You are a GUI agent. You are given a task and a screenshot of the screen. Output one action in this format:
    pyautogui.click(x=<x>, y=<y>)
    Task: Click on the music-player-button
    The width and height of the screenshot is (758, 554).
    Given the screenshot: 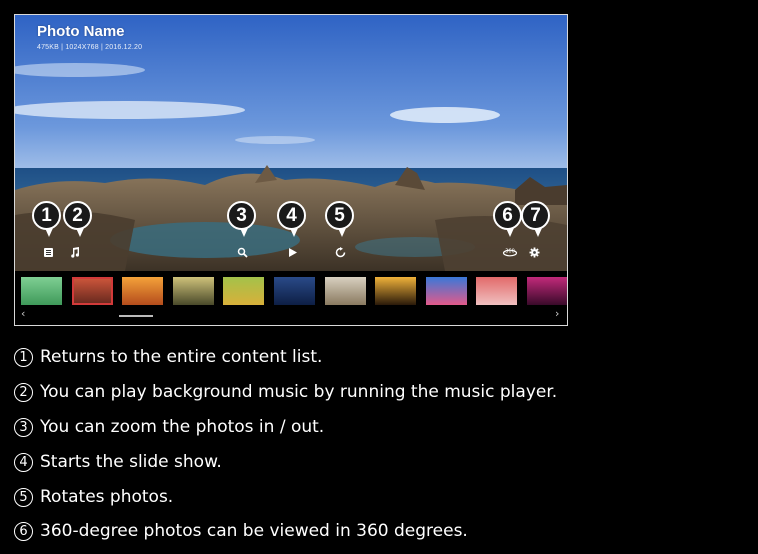 What is the action you would take?
    pyautogui.click(x=74, y=252)
    